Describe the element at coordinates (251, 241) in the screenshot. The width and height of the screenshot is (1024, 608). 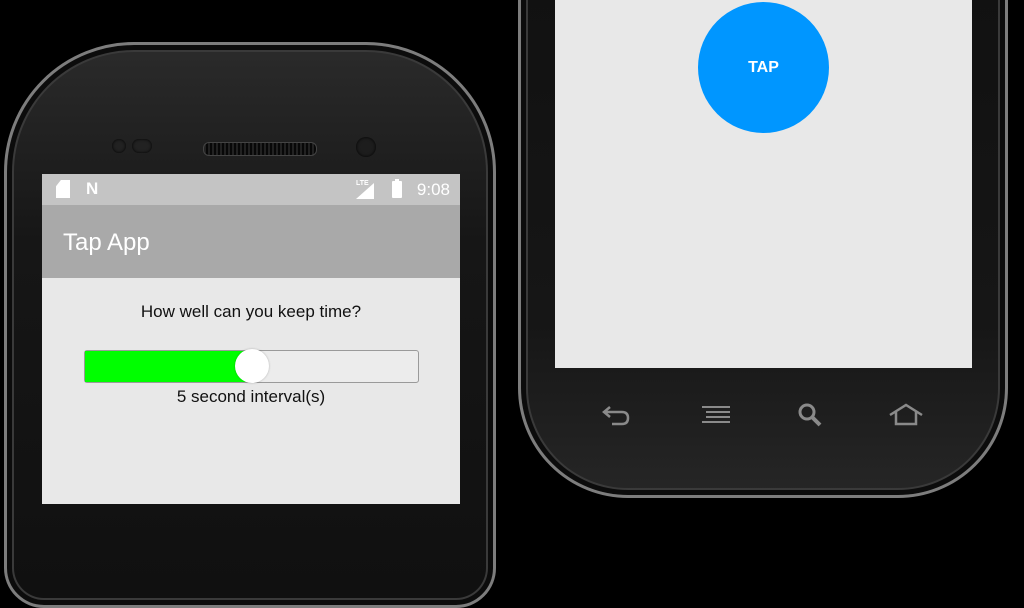
I see `app-bar: Tap App` at that location.